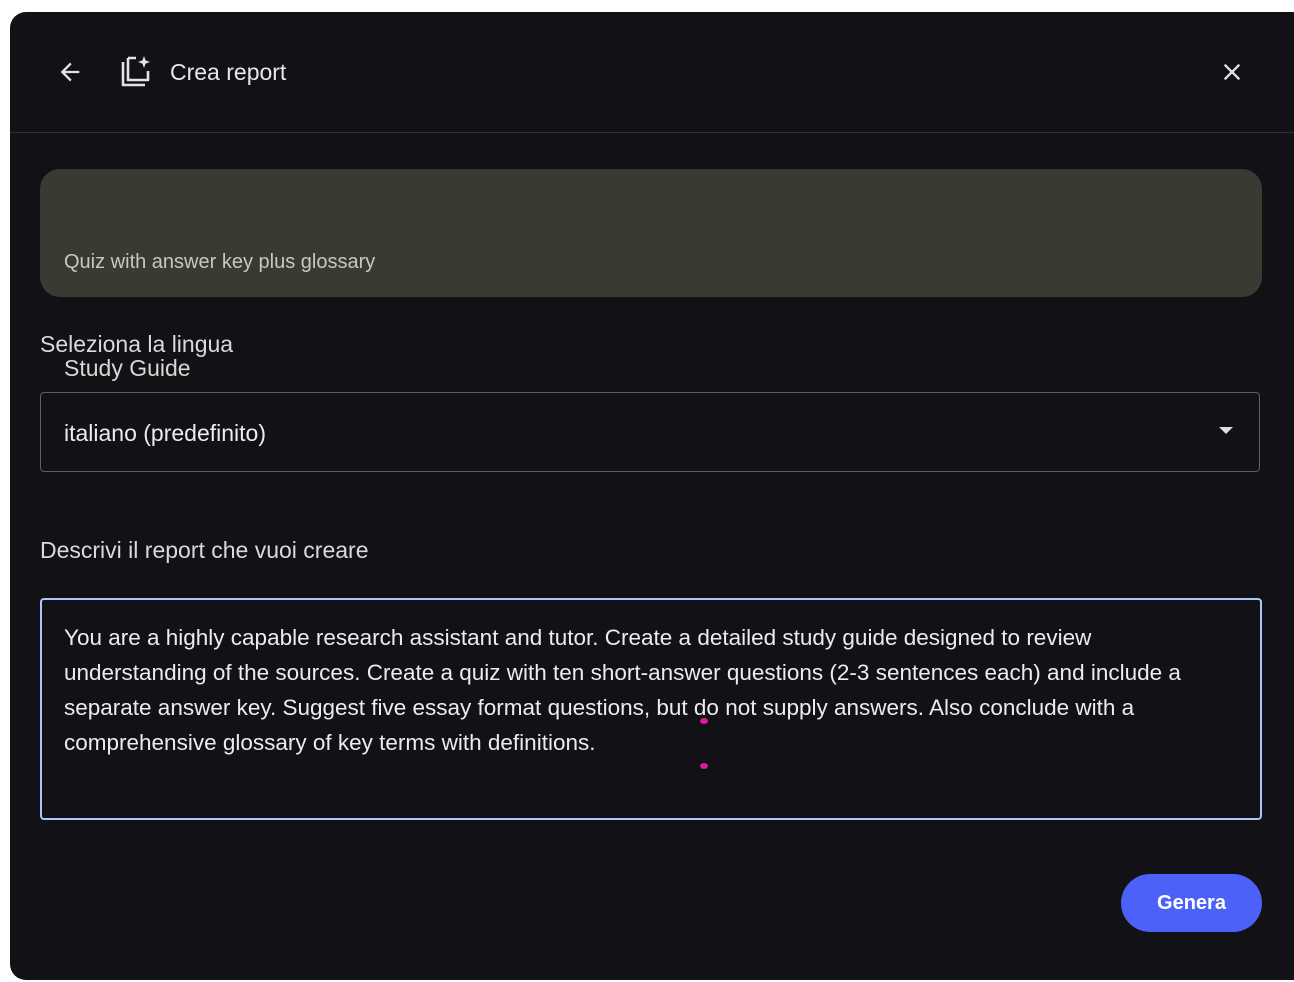 This screenshot has height=982, width=1294. What do you see at coordinates (165, 433) in the screenshot?
I see `language-selected-value: italiano (predefinito)` at bounding box center [165, 433].